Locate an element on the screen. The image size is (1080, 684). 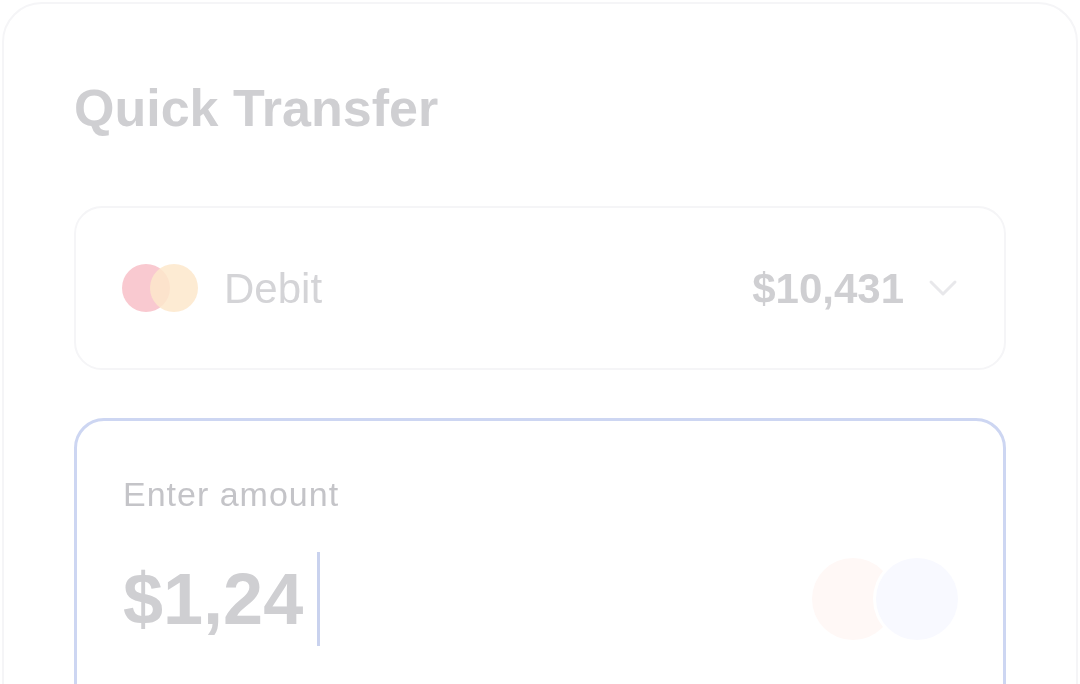
card-logo-icon is located at coordinates (160, 288).